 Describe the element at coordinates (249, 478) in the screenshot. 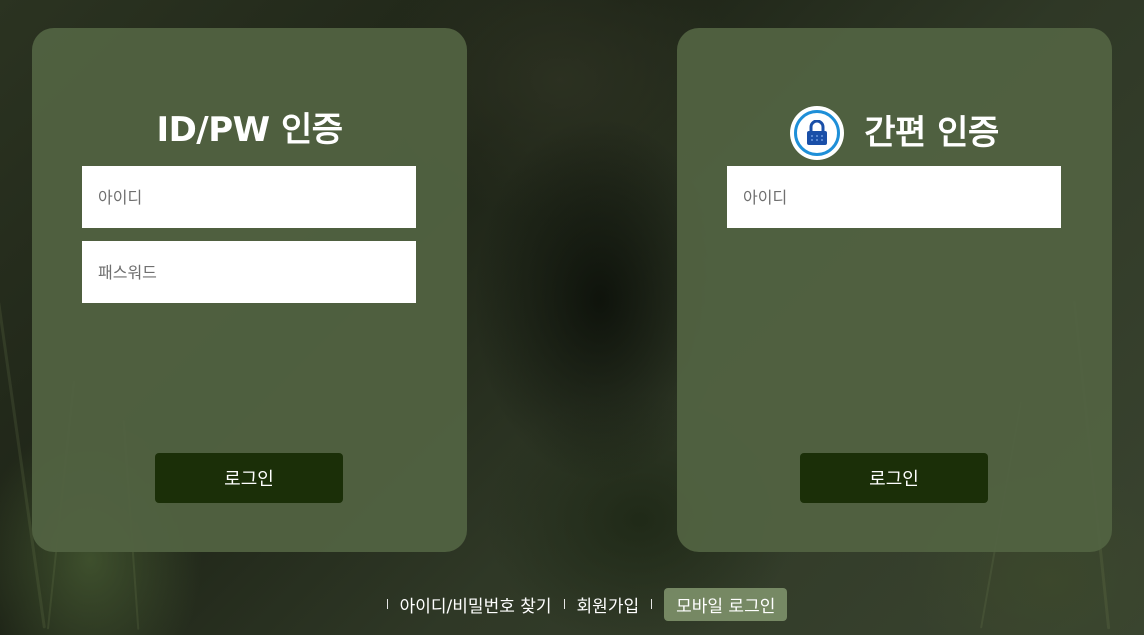

I see `idpw-login-button: 로그인` at that location.